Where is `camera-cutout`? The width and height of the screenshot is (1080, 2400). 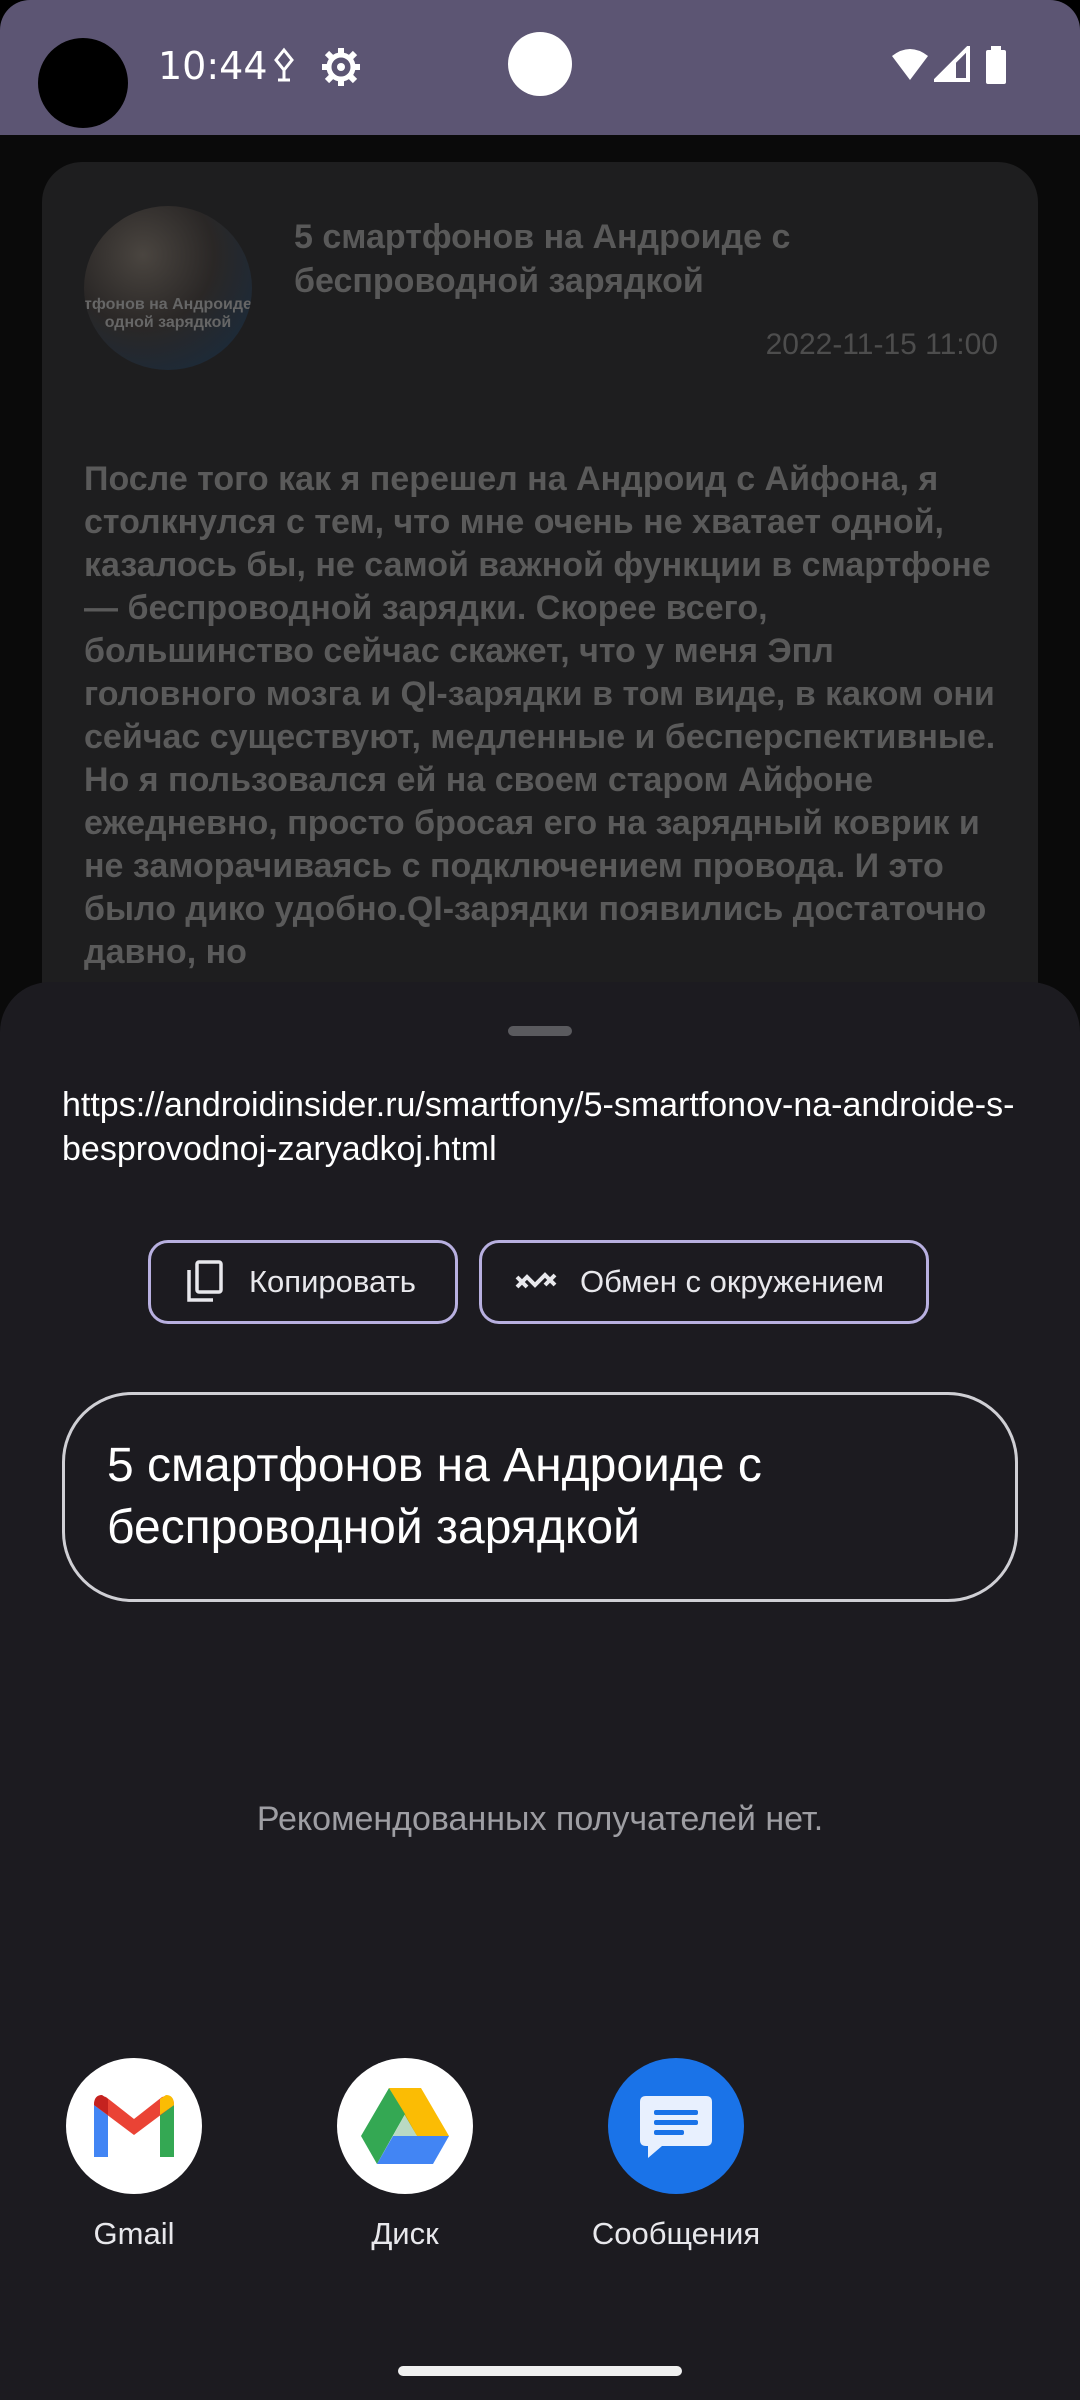 camera-cutout is located at coordinates (83, 83).